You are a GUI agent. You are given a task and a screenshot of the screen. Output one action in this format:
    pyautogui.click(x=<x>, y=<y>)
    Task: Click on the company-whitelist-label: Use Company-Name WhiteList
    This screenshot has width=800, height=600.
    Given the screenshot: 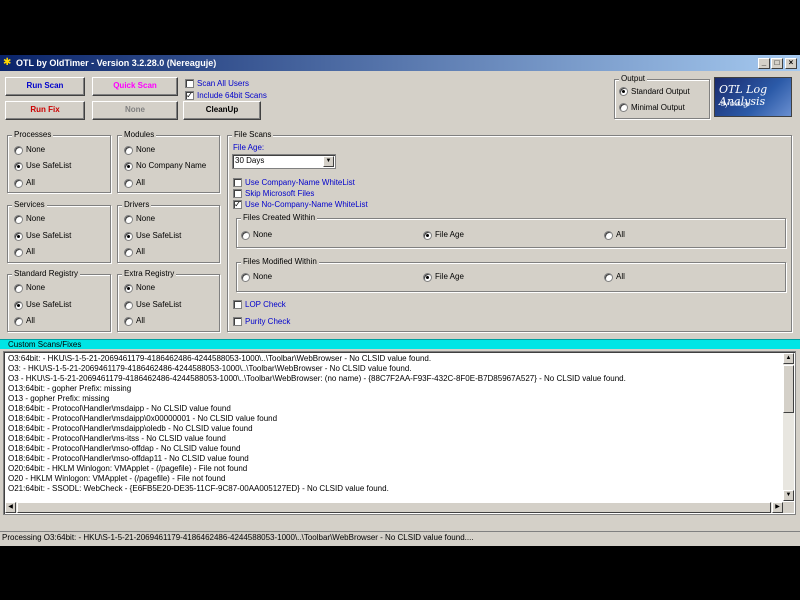 What is the action you would take?
    pyautogui.click(x=300, y=182)
    